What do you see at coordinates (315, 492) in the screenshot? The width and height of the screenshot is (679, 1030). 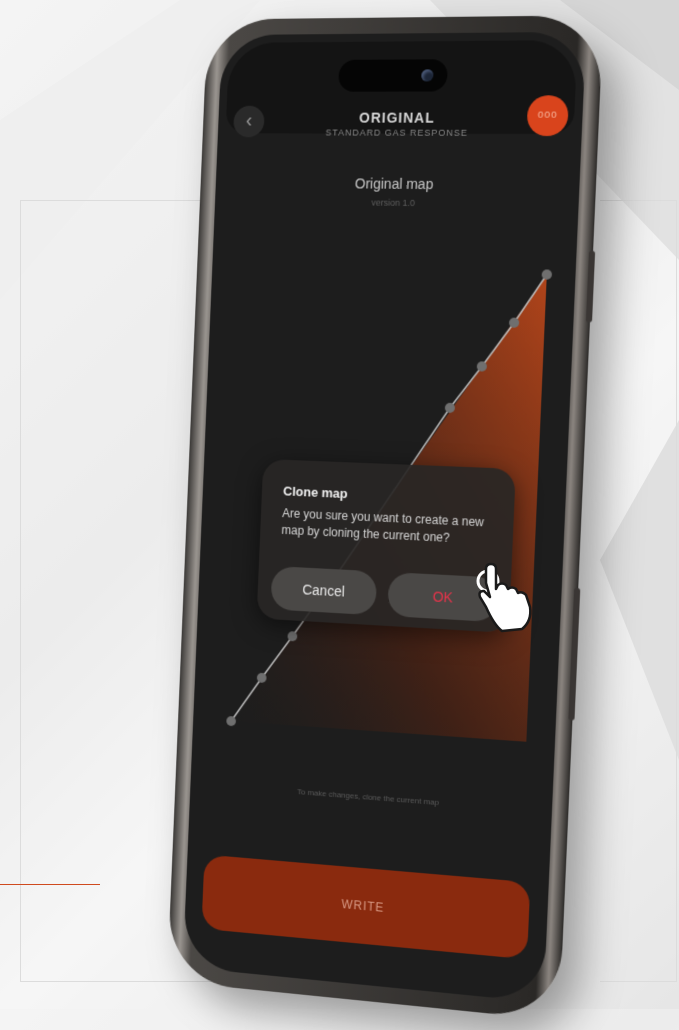 I see `dialog-title: Clone map` at bounding box center [315, 492].